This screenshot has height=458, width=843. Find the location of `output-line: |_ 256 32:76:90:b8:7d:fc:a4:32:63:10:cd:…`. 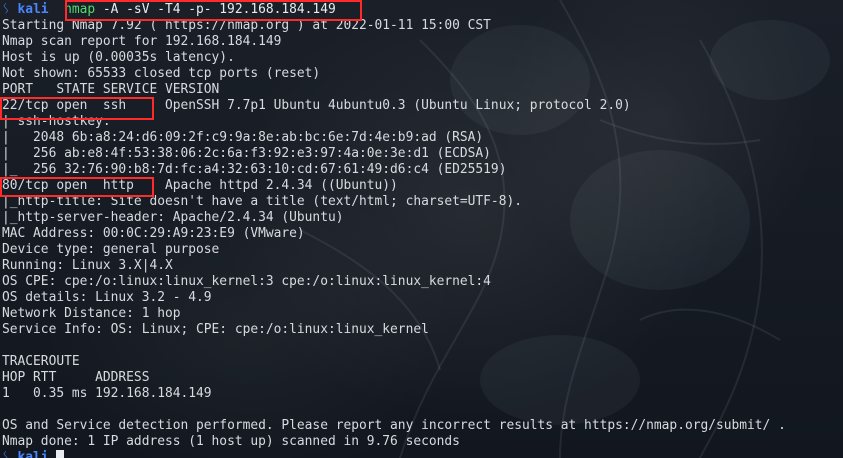

output-line: |_ 256 32:76:90:b8:7d:fc:a4:32:63:10:cd:… is located at coordinates (254, 169).